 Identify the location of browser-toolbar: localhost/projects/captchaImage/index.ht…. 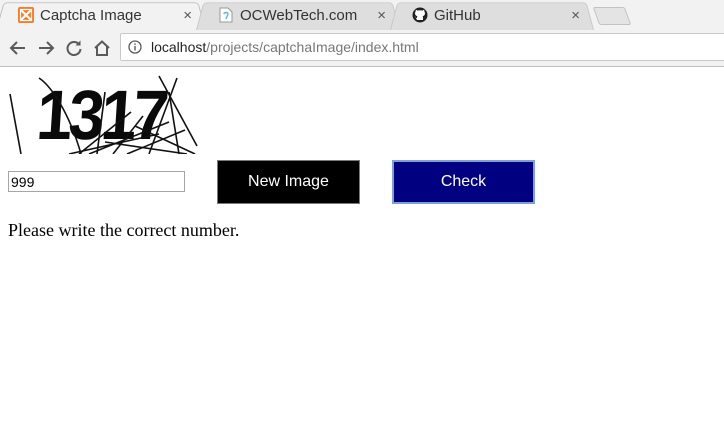
(362, 48).